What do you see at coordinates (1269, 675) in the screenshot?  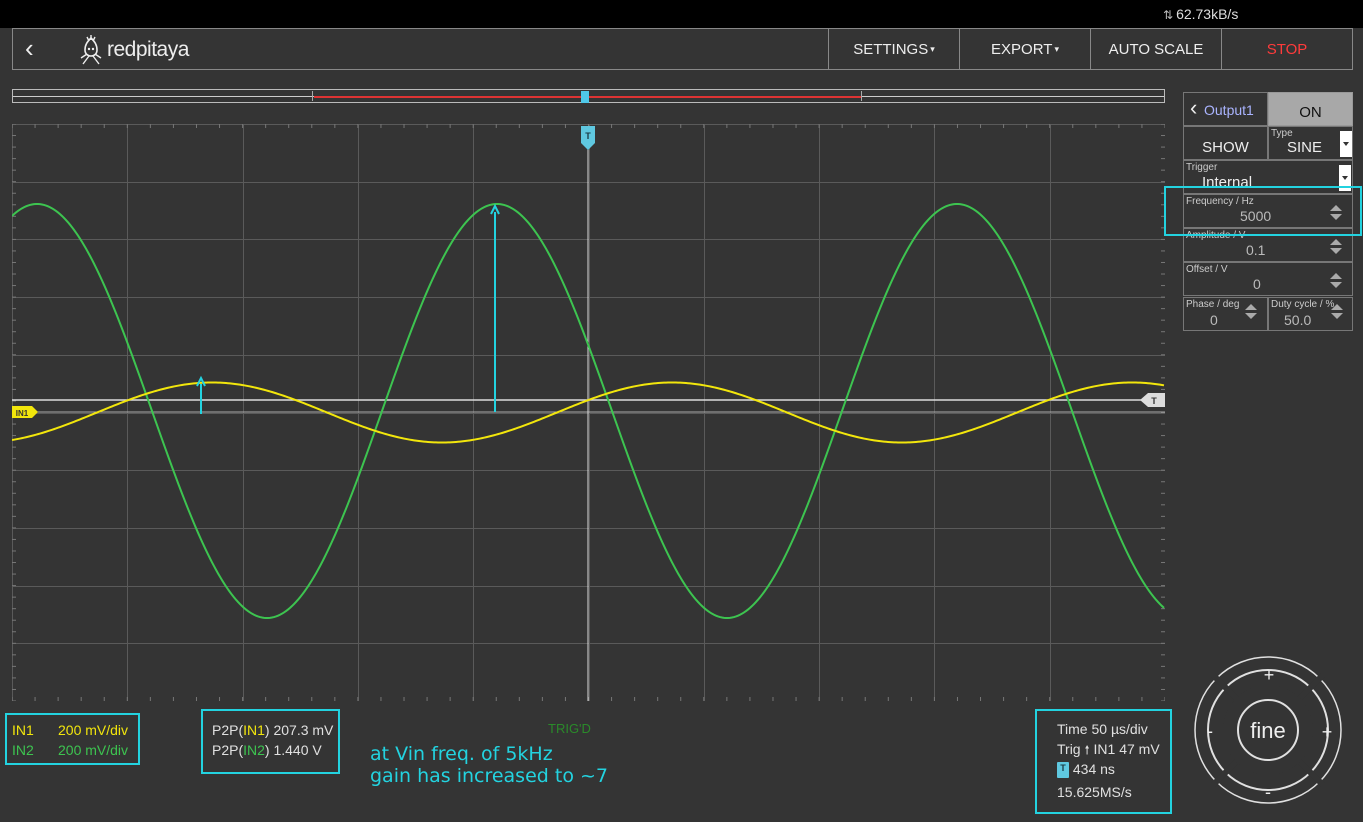 I see `up-plus-icon: +` at bounding box center [1269, 675].